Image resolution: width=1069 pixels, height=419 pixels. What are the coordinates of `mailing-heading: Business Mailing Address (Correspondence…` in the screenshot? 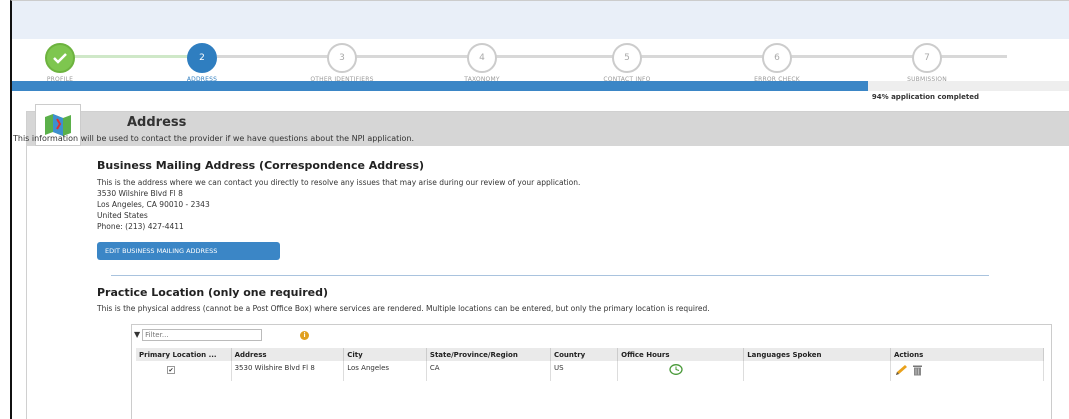 It's located at (261, 165).